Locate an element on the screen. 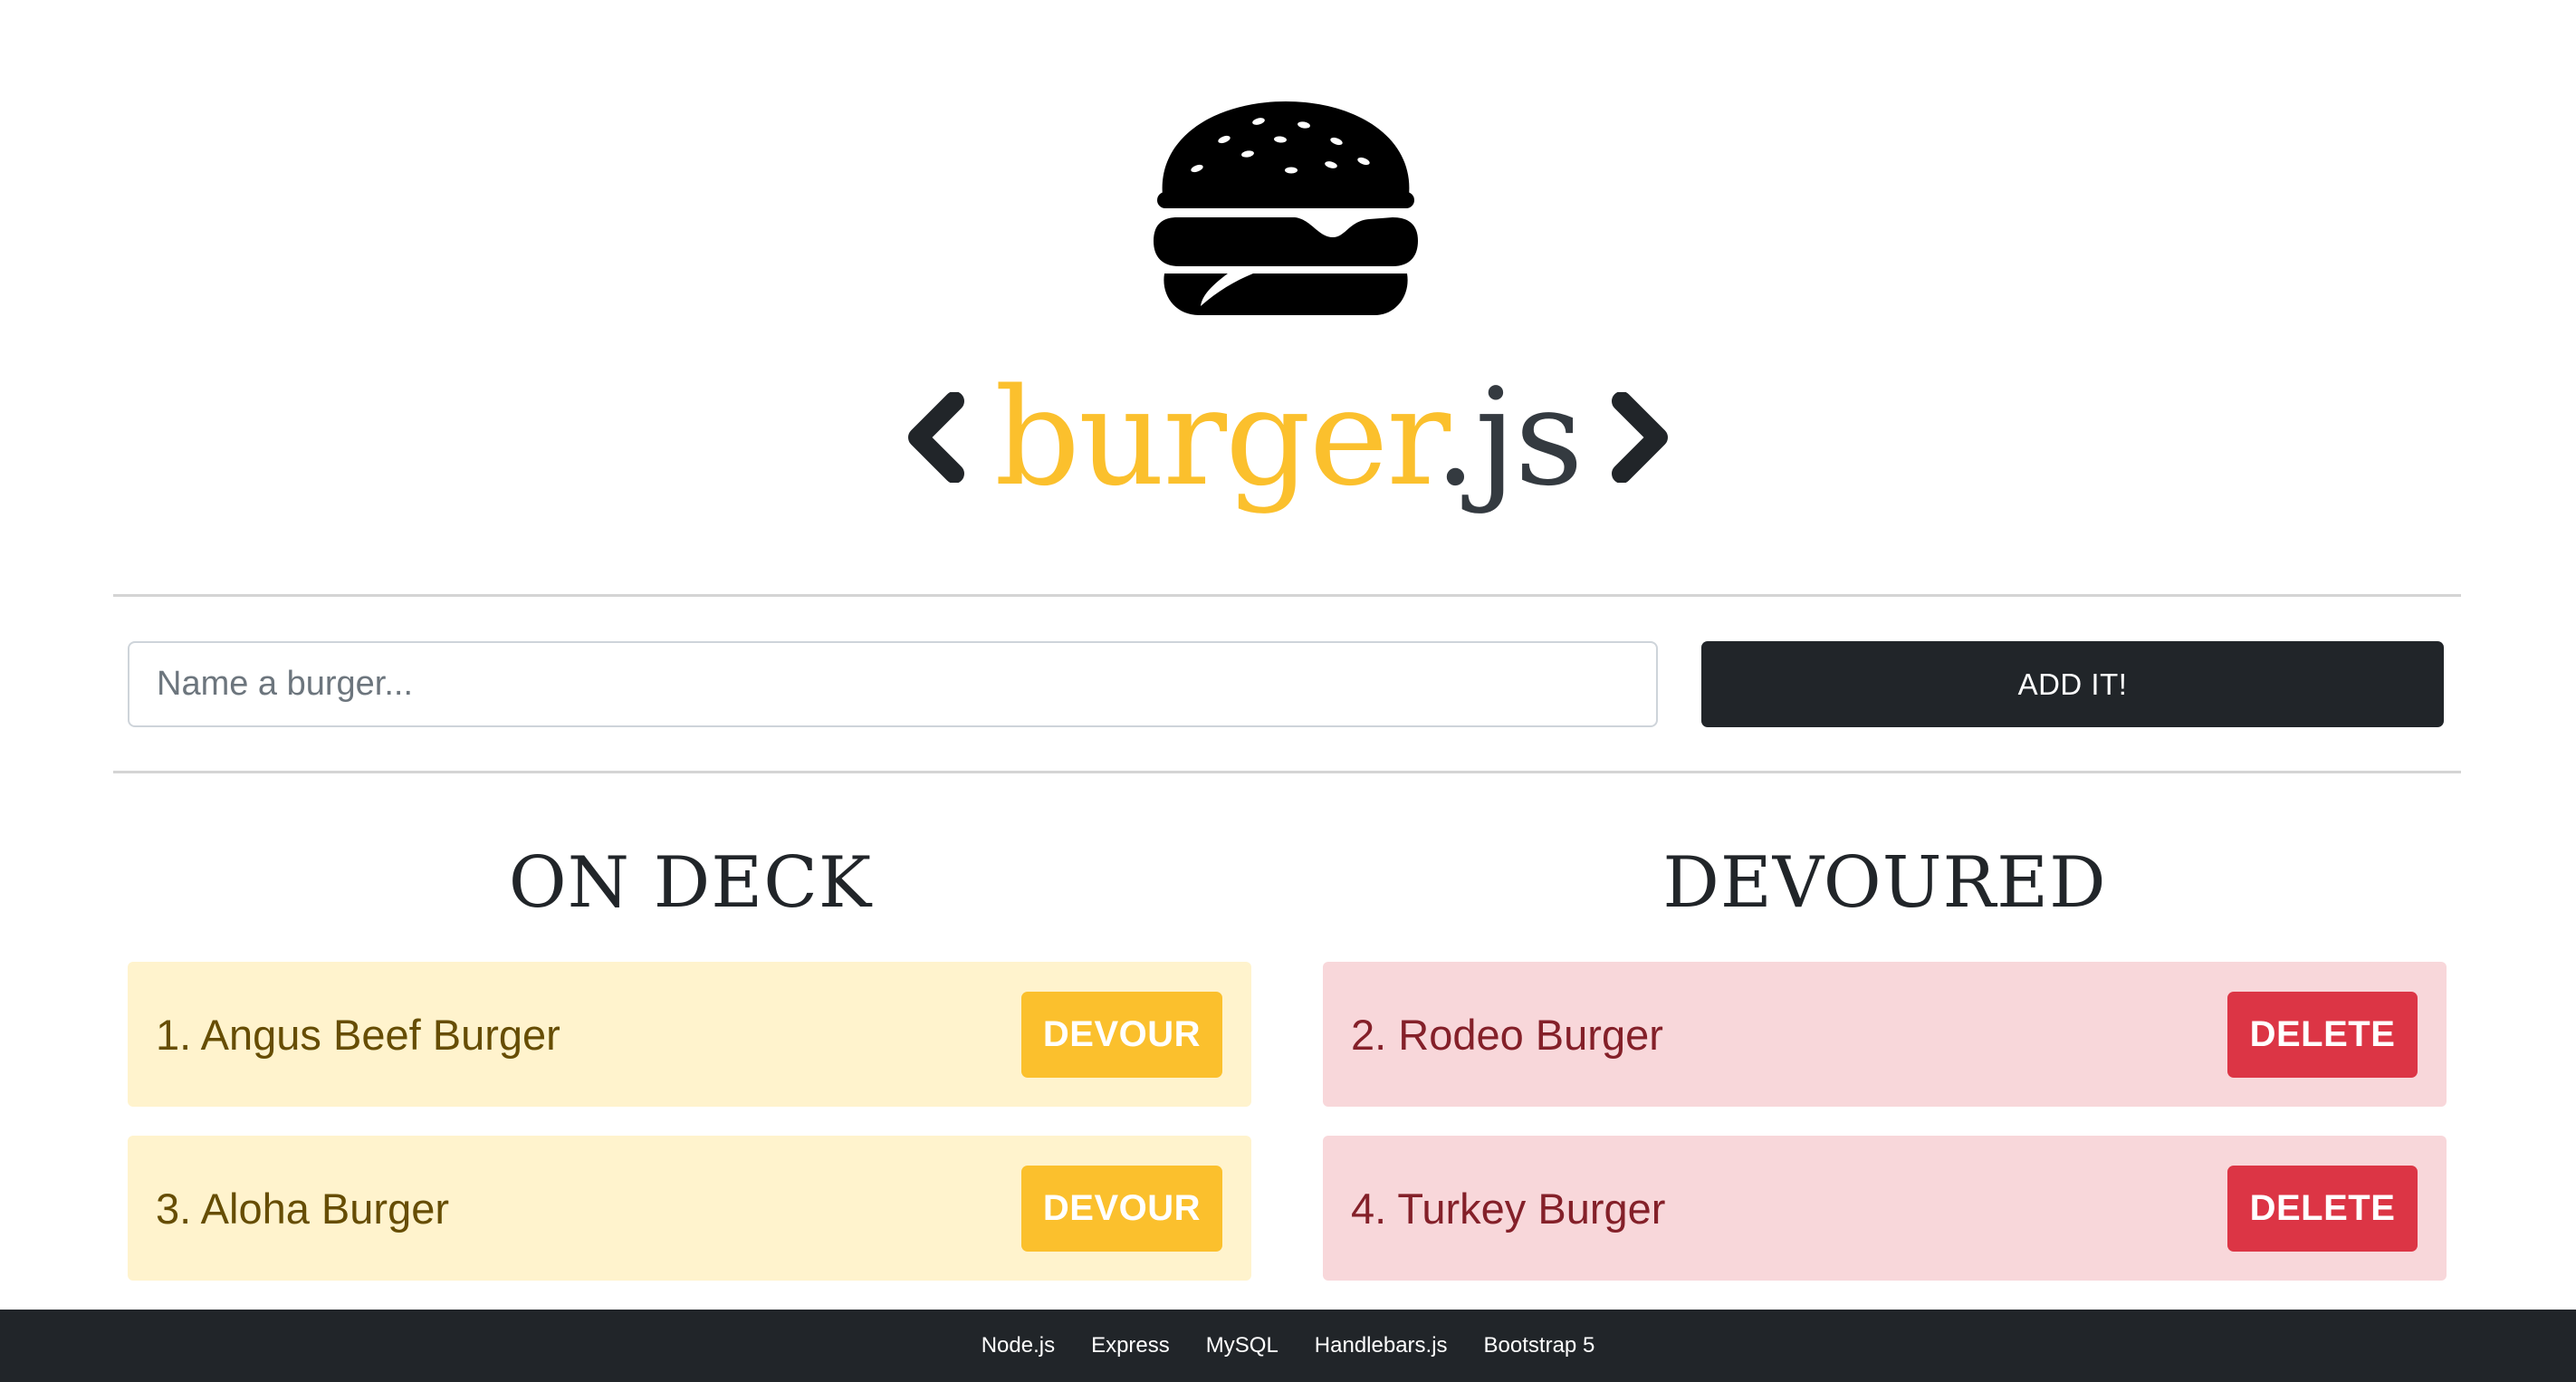  divider-bottom is located at coordinates (1287, 772).